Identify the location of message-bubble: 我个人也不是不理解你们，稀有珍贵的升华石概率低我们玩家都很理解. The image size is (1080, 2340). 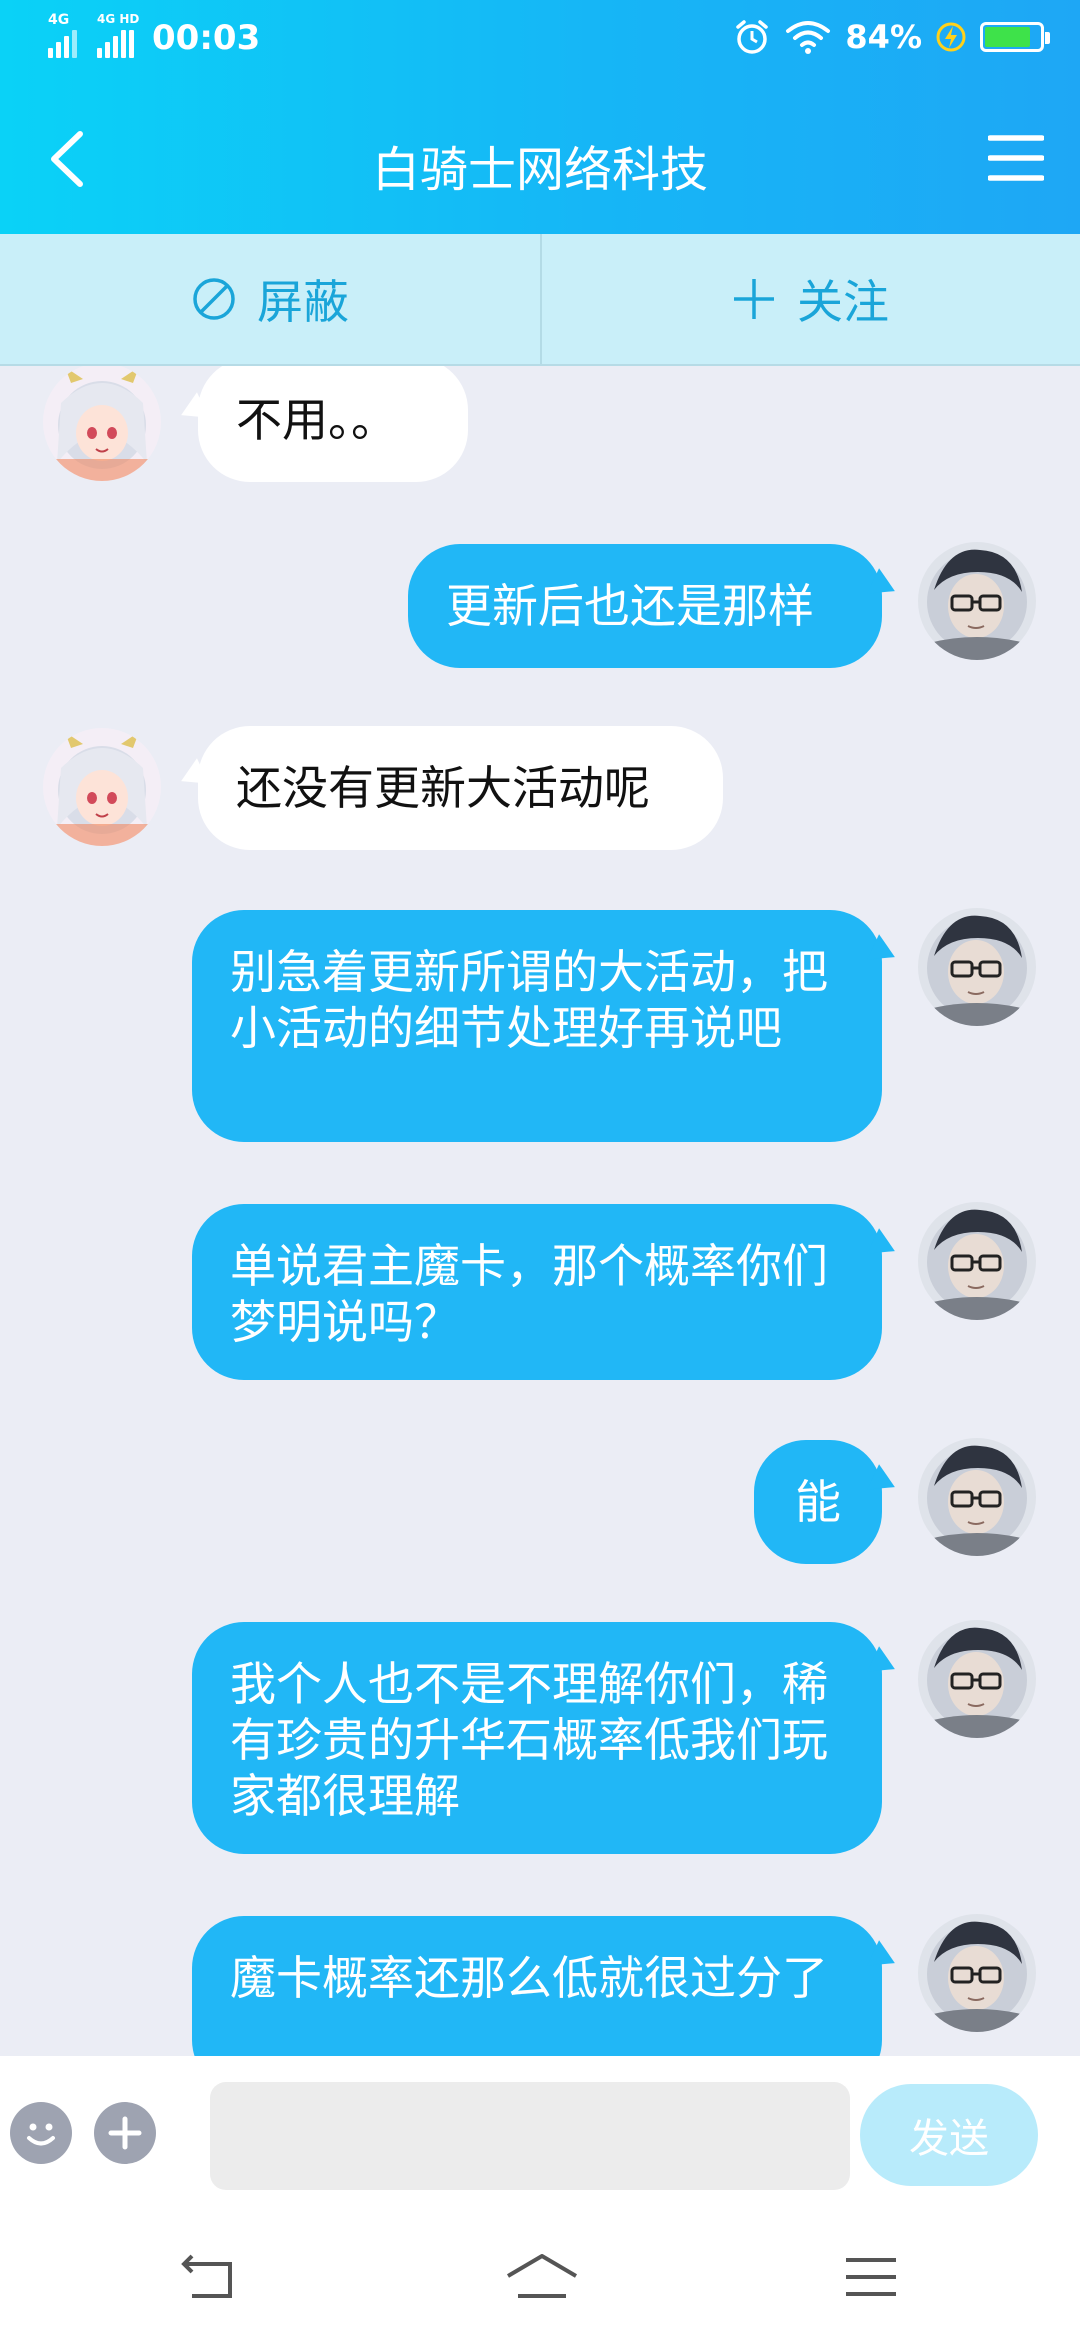
(537, 1738).